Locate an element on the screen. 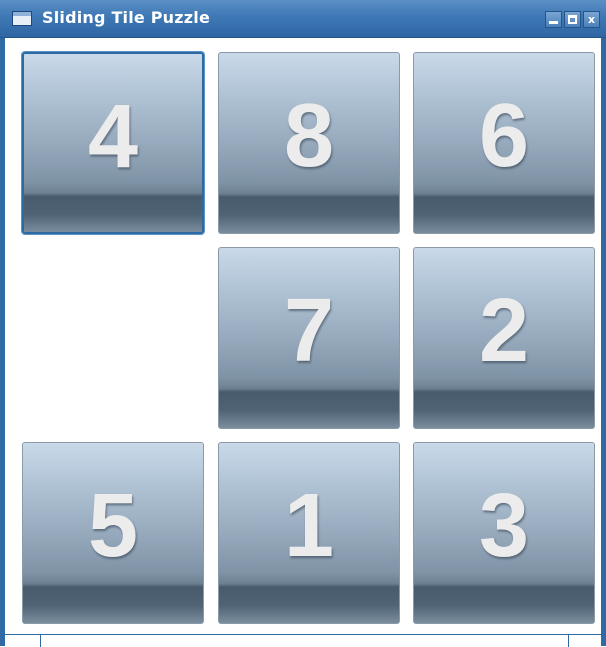 Image resolution: width=606 pixels, height=647 pixels. tile-number: 8 is located at coordinates (309, 136).